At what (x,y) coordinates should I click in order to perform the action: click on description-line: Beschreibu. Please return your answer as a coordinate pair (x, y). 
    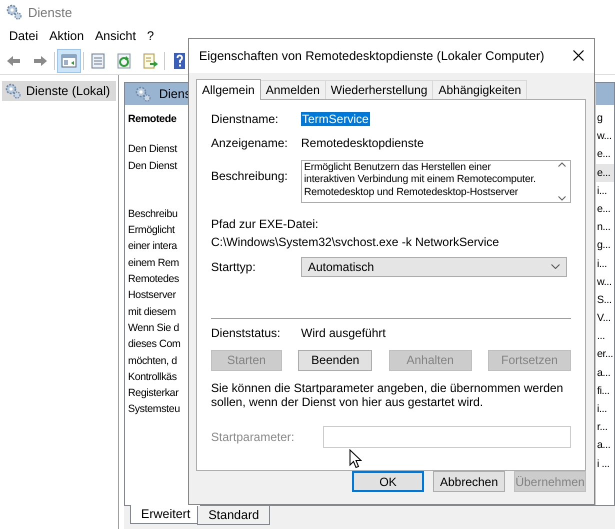
    Looking at the image, I should click on (153, 214).